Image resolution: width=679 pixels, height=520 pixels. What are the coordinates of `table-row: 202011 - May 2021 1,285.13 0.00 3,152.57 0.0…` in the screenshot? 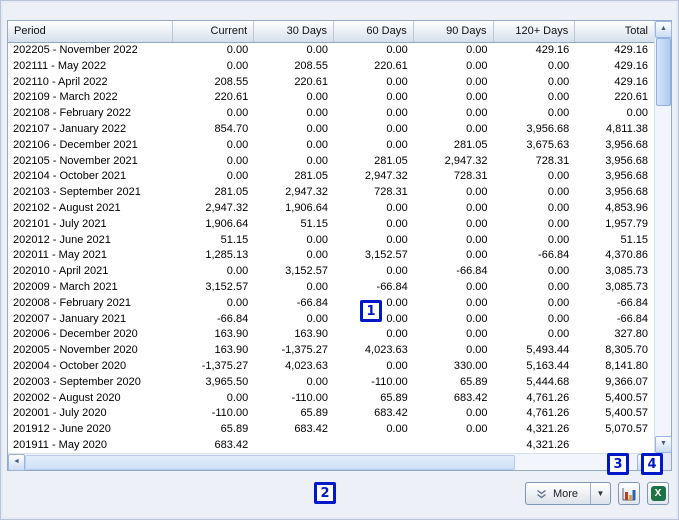 It's located at (331, 256).